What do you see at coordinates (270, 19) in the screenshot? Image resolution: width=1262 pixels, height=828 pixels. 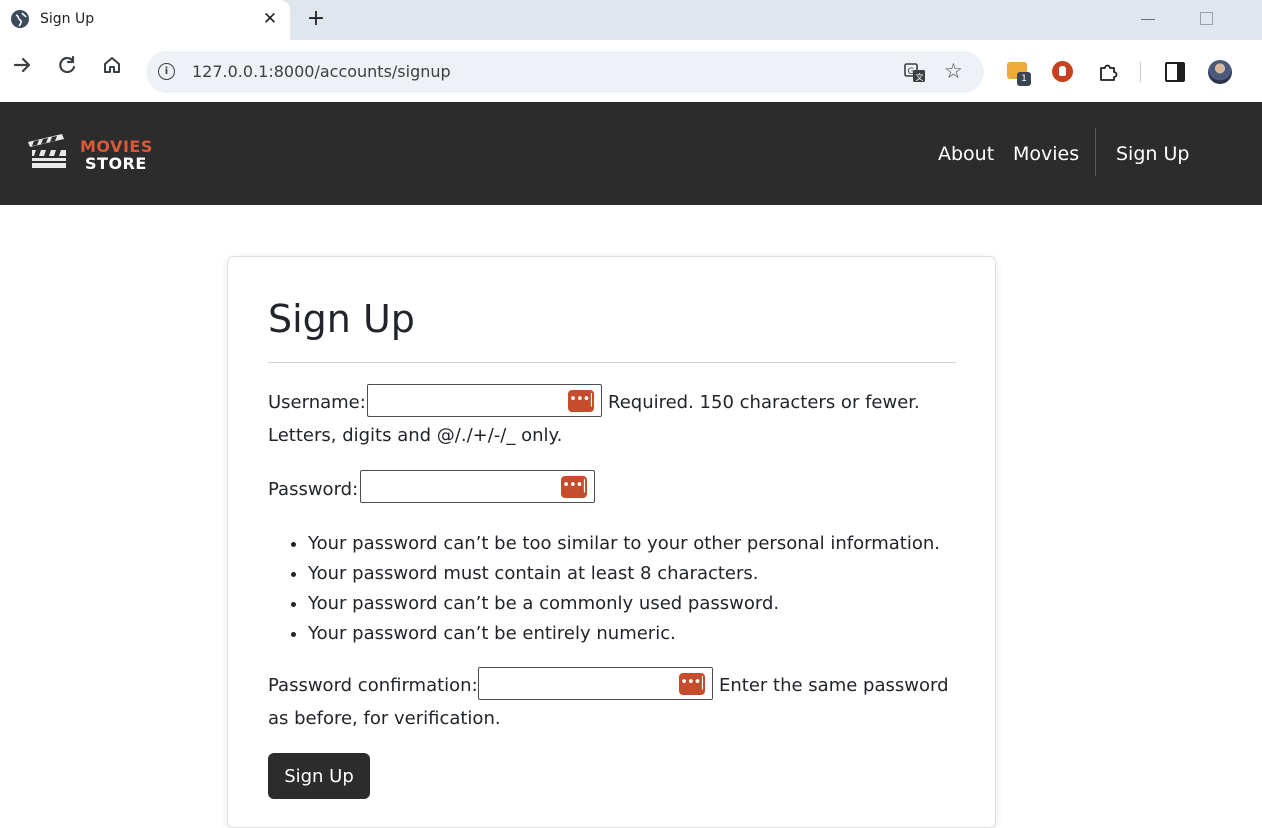 I see `close-tab-icon: ✕` at bounding box center [270, 19].